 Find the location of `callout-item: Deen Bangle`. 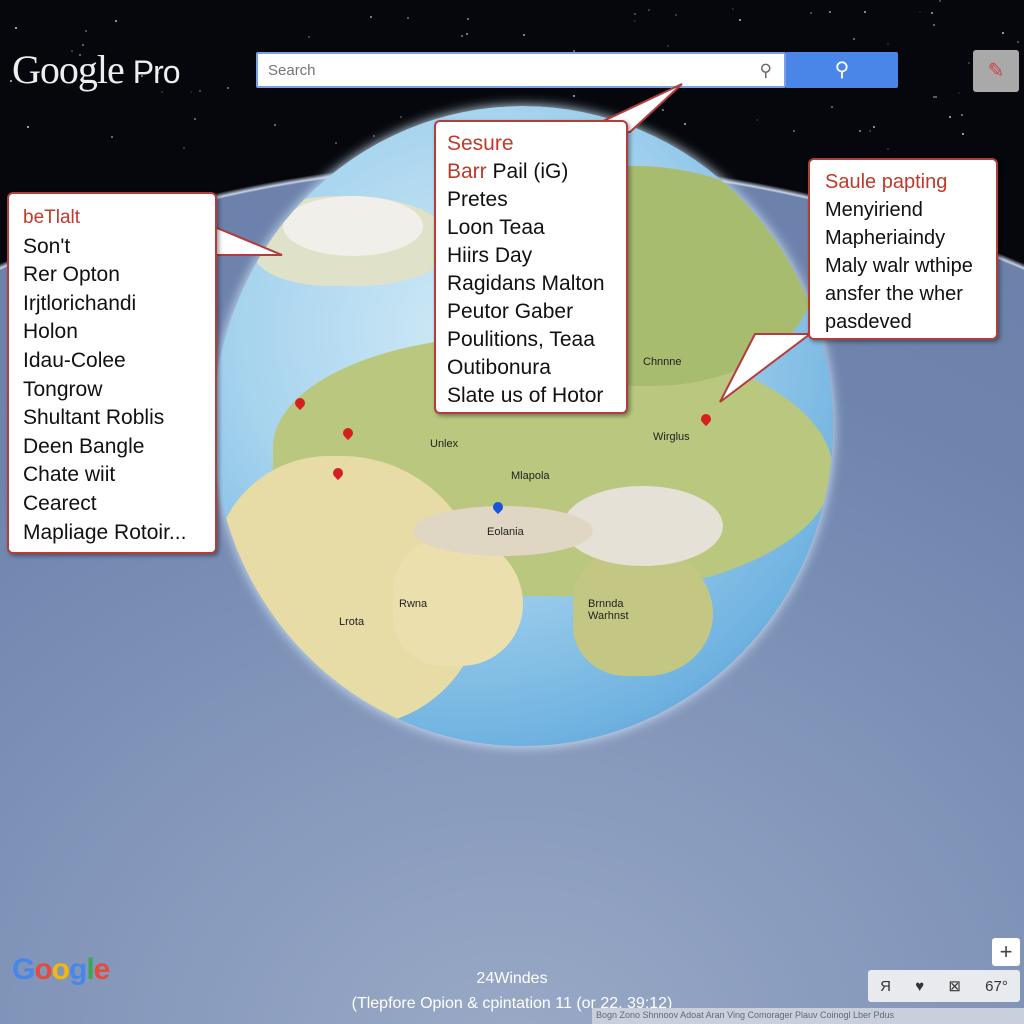

callout-item: Deen Bangle is located at coordinates (112, 447).